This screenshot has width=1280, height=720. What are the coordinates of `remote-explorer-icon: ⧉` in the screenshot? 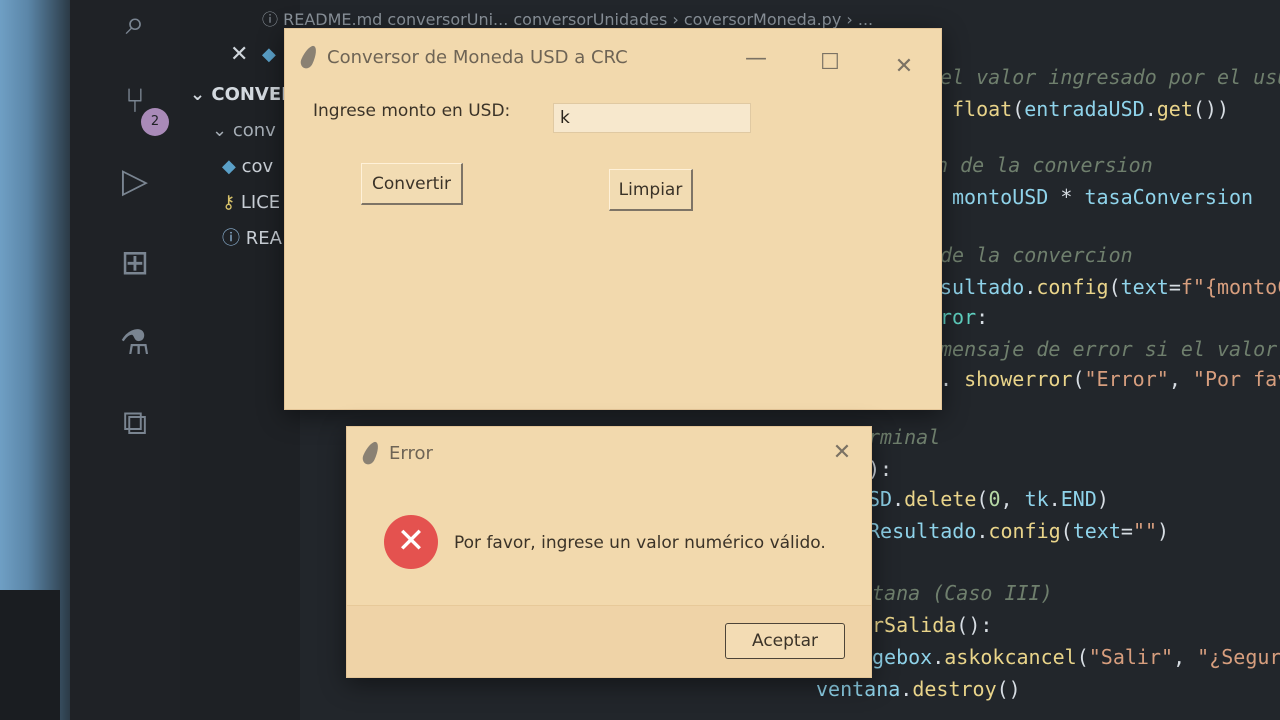 It's located at (135, 423).